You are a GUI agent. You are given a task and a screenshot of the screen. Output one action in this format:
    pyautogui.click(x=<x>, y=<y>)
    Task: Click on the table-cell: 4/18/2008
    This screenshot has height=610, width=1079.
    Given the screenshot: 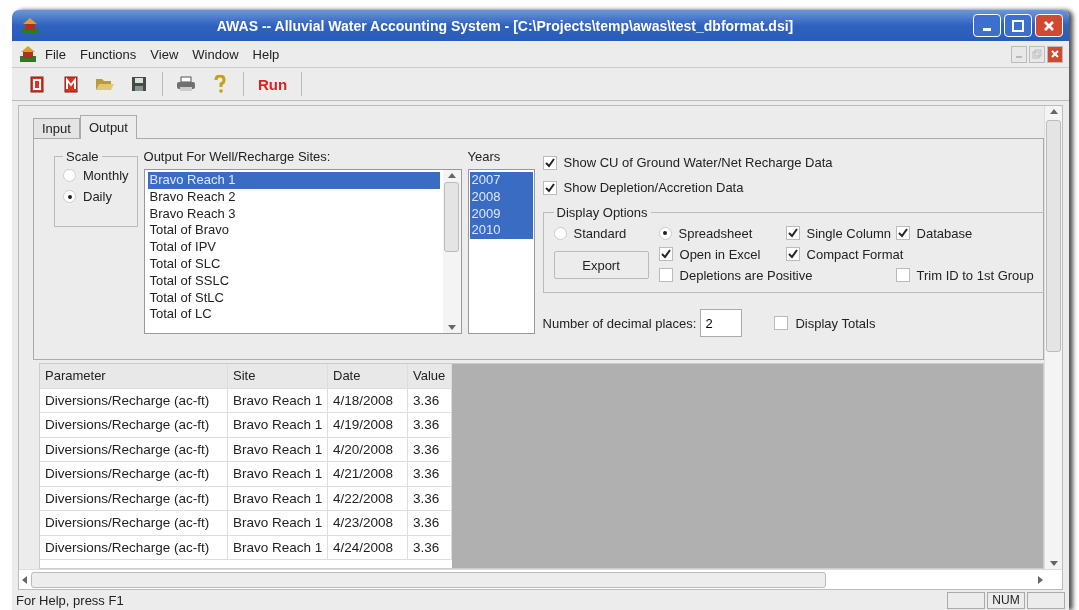 What is the action you would take?
    pyautogui.click(x=368, y=400)
    